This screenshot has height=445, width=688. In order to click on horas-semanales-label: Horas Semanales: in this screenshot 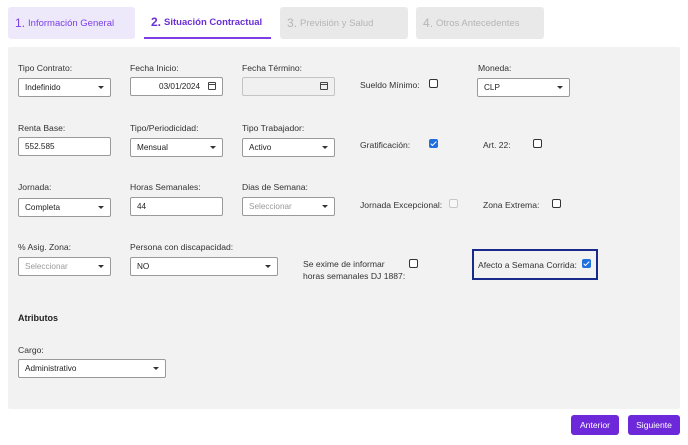, I will do `click(165, 187)`.